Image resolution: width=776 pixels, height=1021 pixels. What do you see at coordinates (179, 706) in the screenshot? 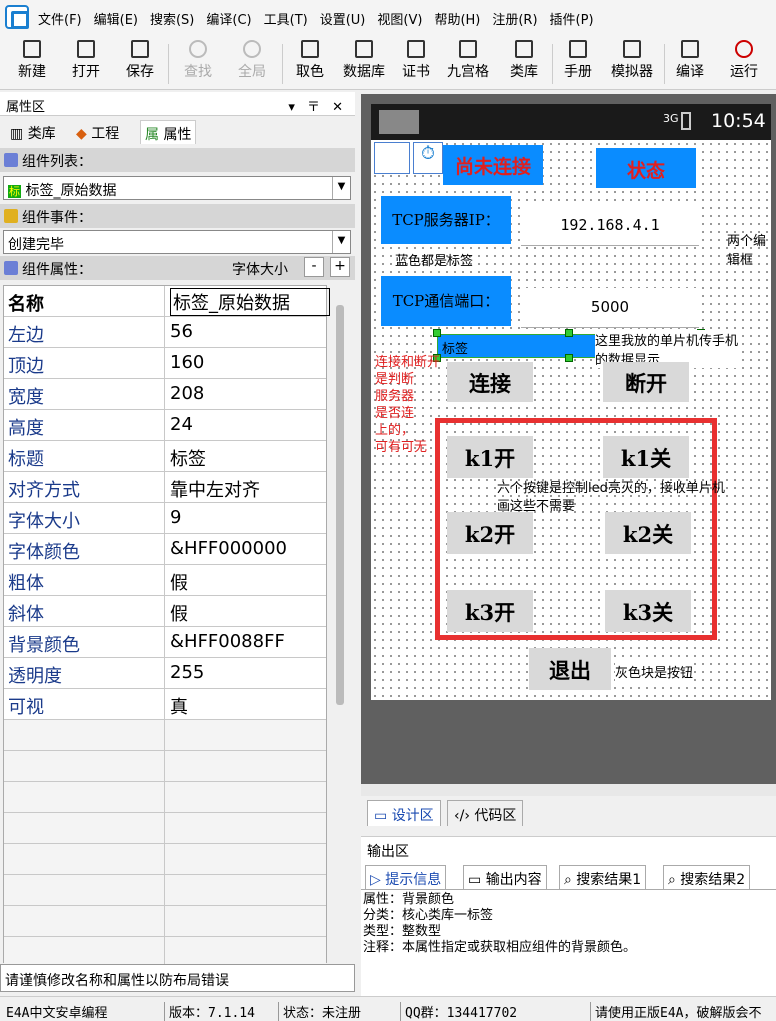
I see `property-value: 真` at bounding box center [179, 706].